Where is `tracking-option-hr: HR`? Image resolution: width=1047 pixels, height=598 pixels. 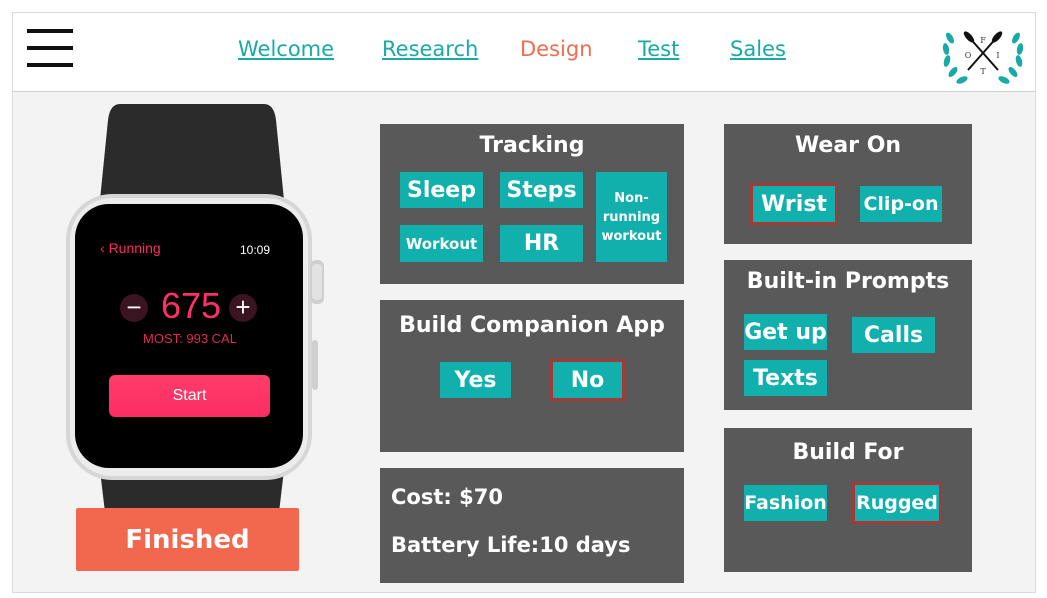
tracking-option-hr: HR is located at coordinates (541, 243).